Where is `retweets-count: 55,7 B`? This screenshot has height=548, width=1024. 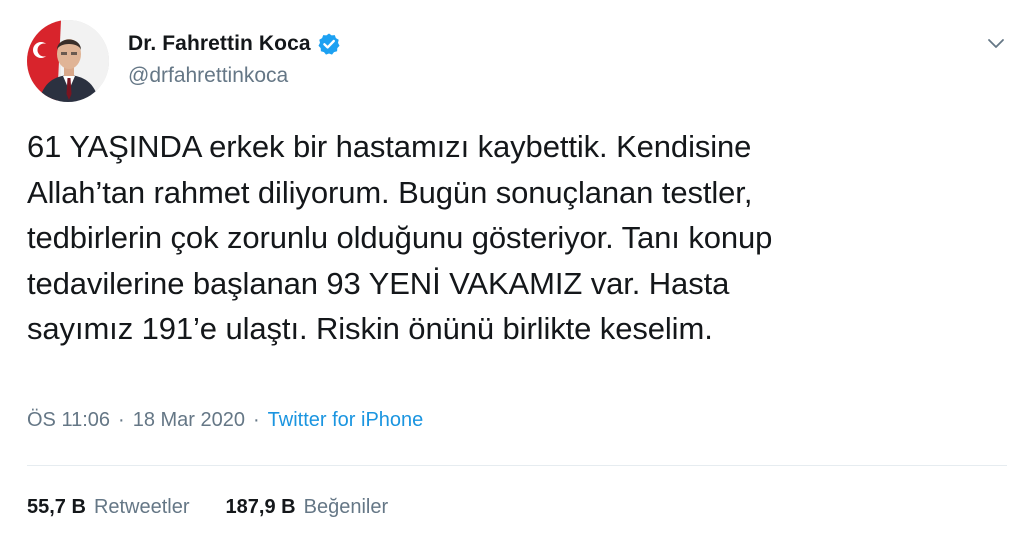 retweets-count: 55,7 B is located at coordinates (56, 507).